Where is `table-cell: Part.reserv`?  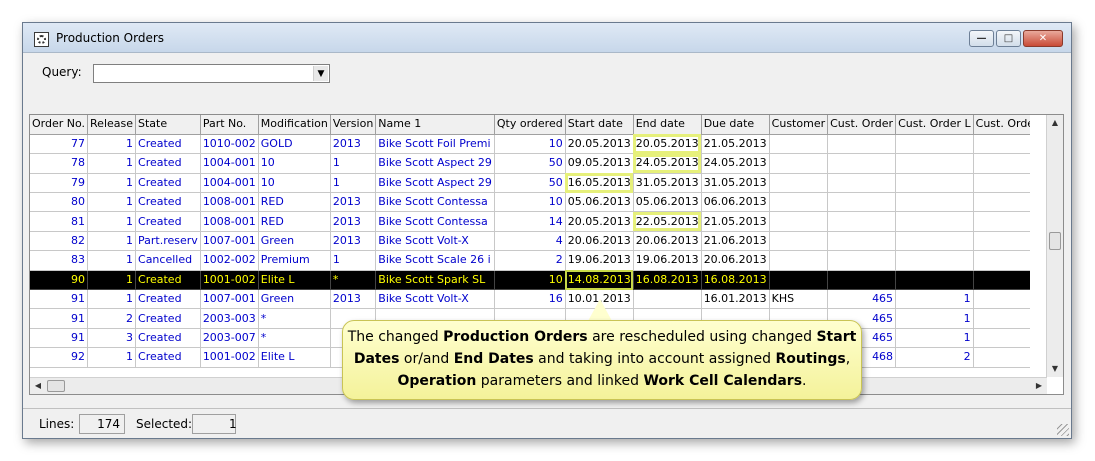
table-cell: Part.reserv is located at coordinates (168, 241).